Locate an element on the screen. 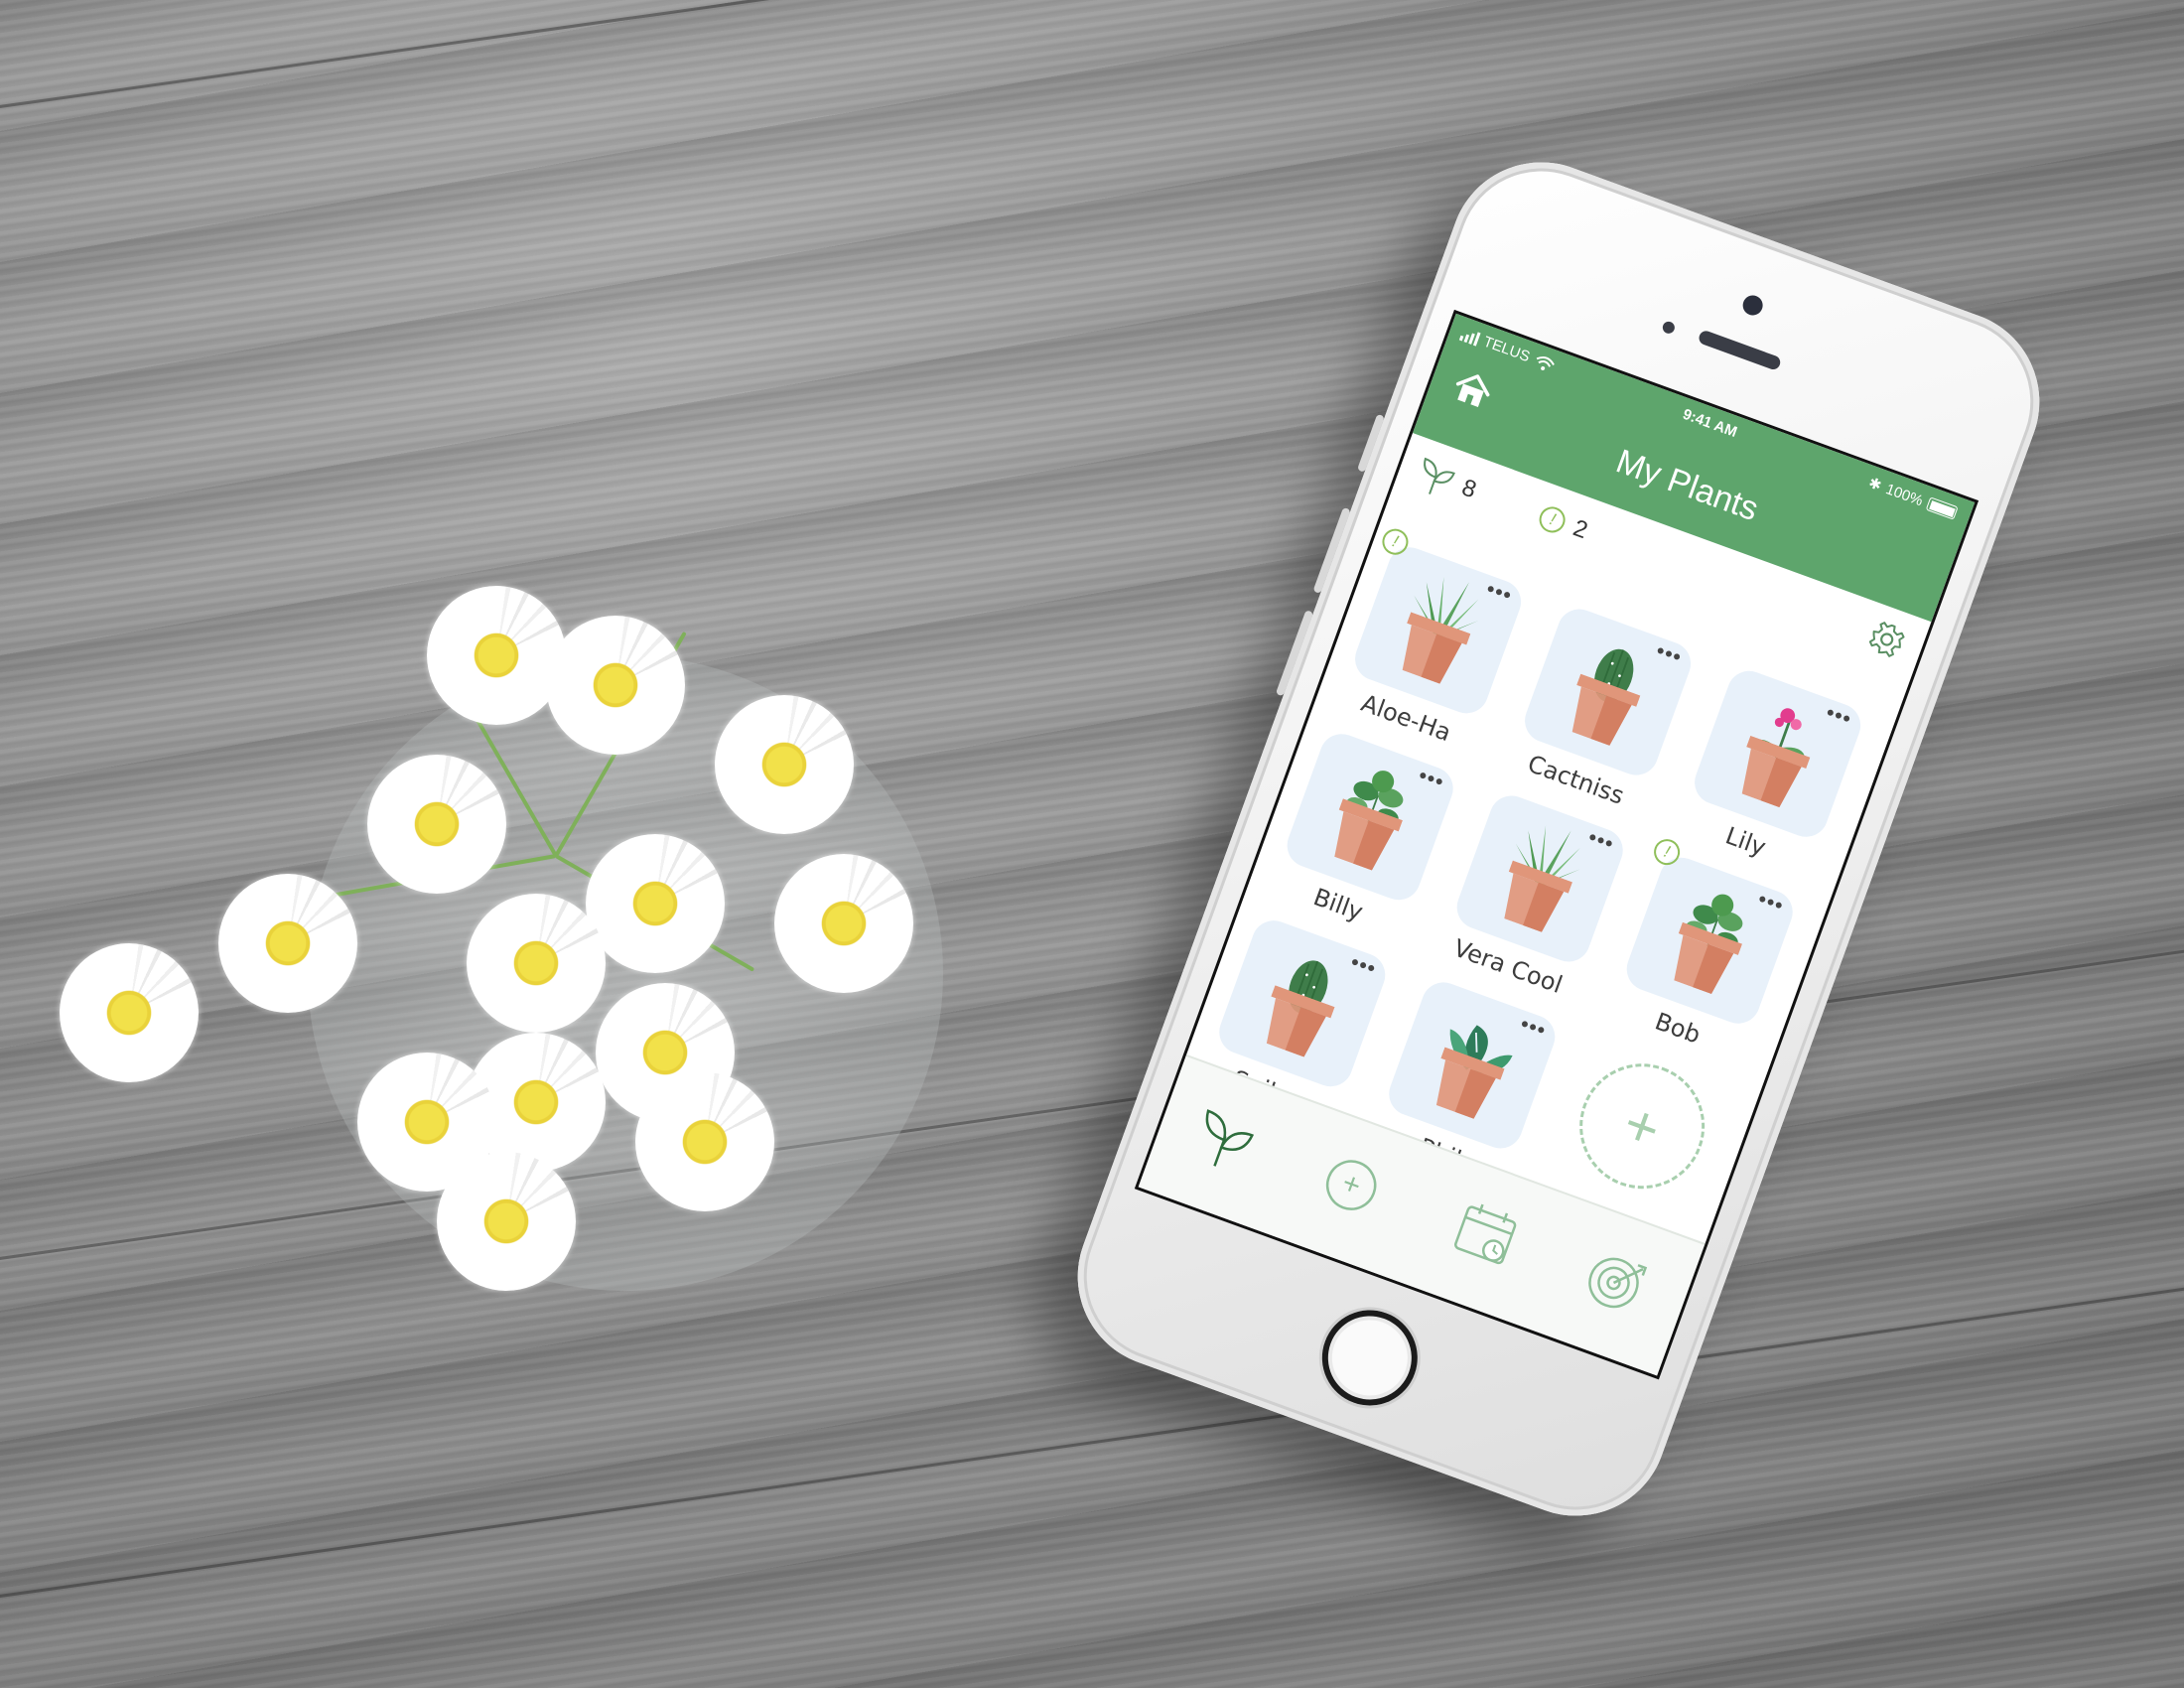 This screenshot has width=2184, height=1688. tab-sprout-icon is located at coordinates (1225, 1139).